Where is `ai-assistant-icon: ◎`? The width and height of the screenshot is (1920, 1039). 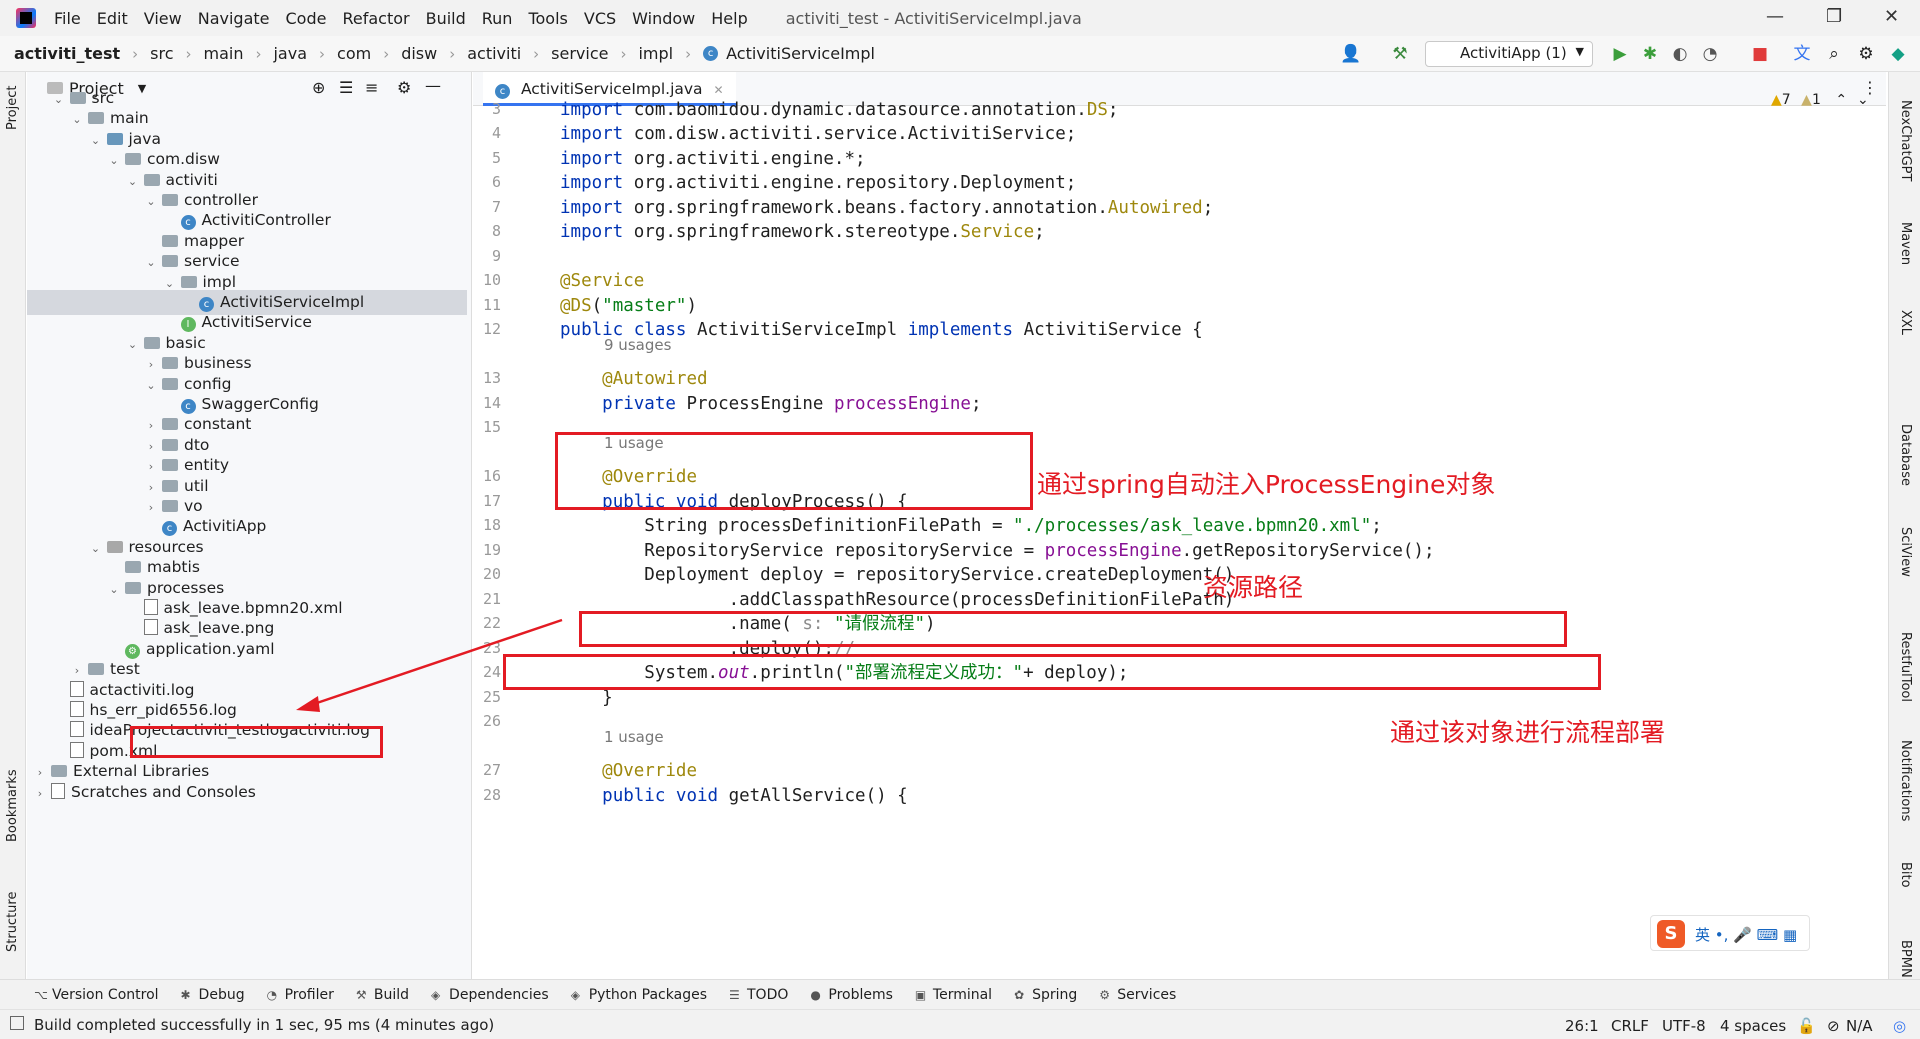
ai-assistant-icon: ◎ is located at coordinates (1899, 1026).